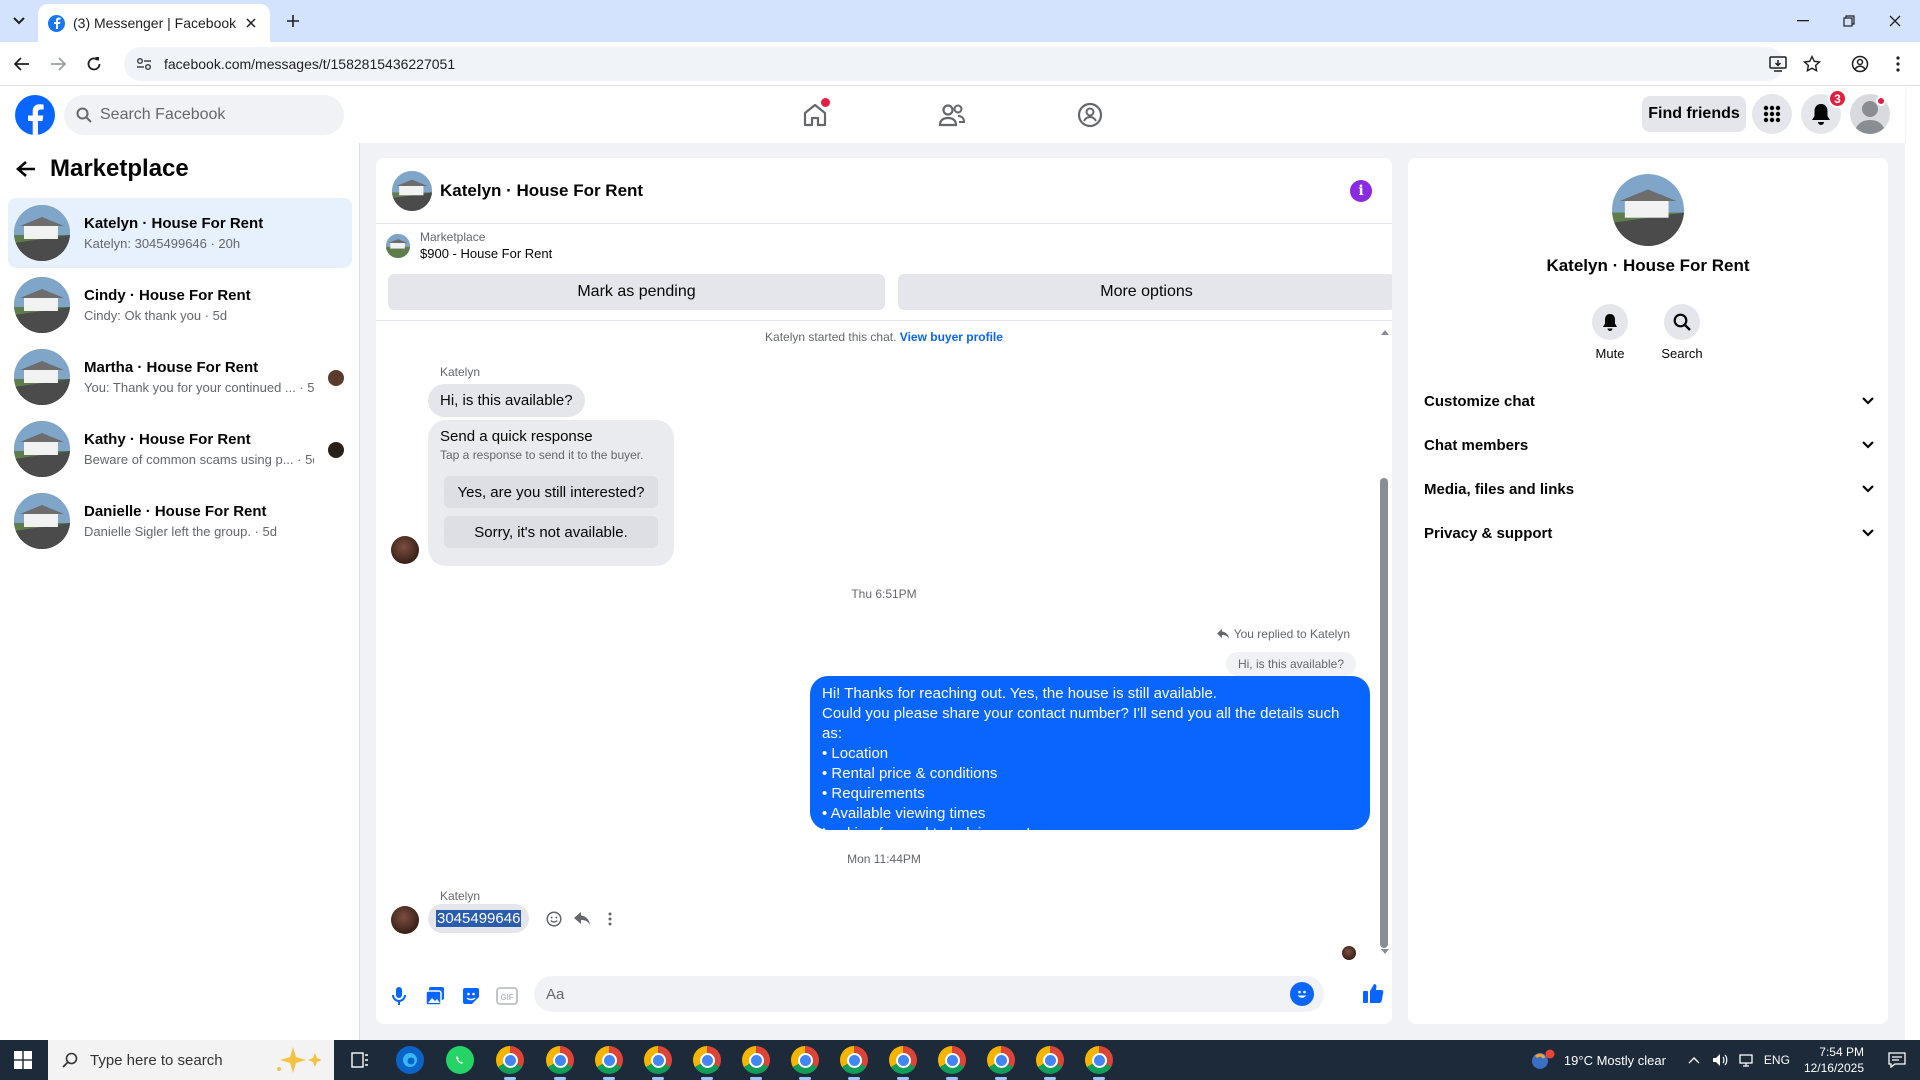  What do you see at coordinates (1803, 21) in the screenshot?
I see `minimize-icon` at bounding box center [1803, 21].